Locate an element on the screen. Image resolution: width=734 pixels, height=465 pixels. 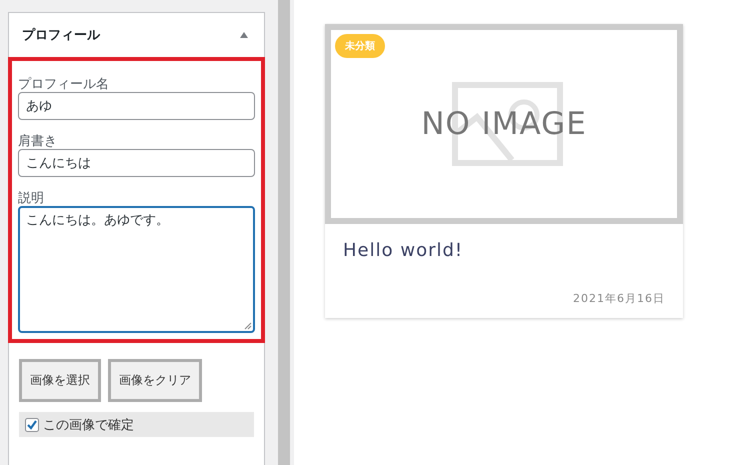
image-button: 画像を選択 is located at coordinates (60, 380).